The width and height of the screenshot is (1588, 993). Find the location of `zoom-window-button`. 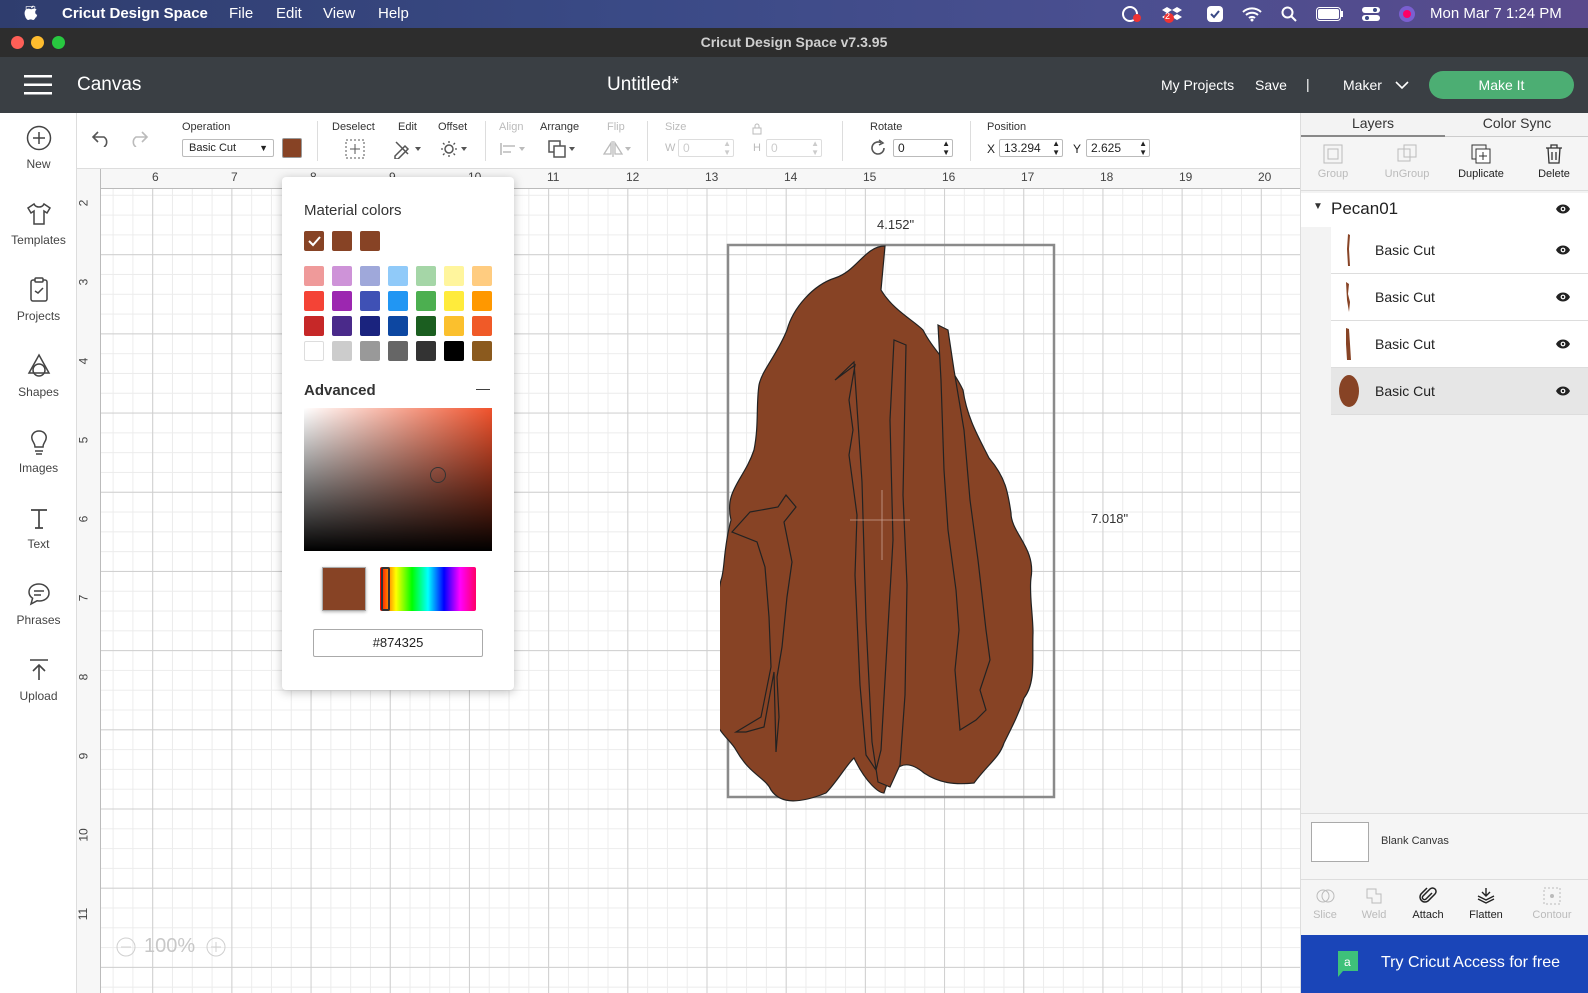

zoom-window-button is located at coordinates (58, 42).